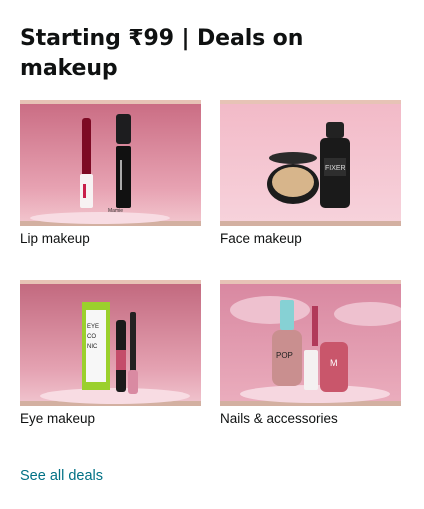  I want to click on svg-text: EYE, so click(93, 327).